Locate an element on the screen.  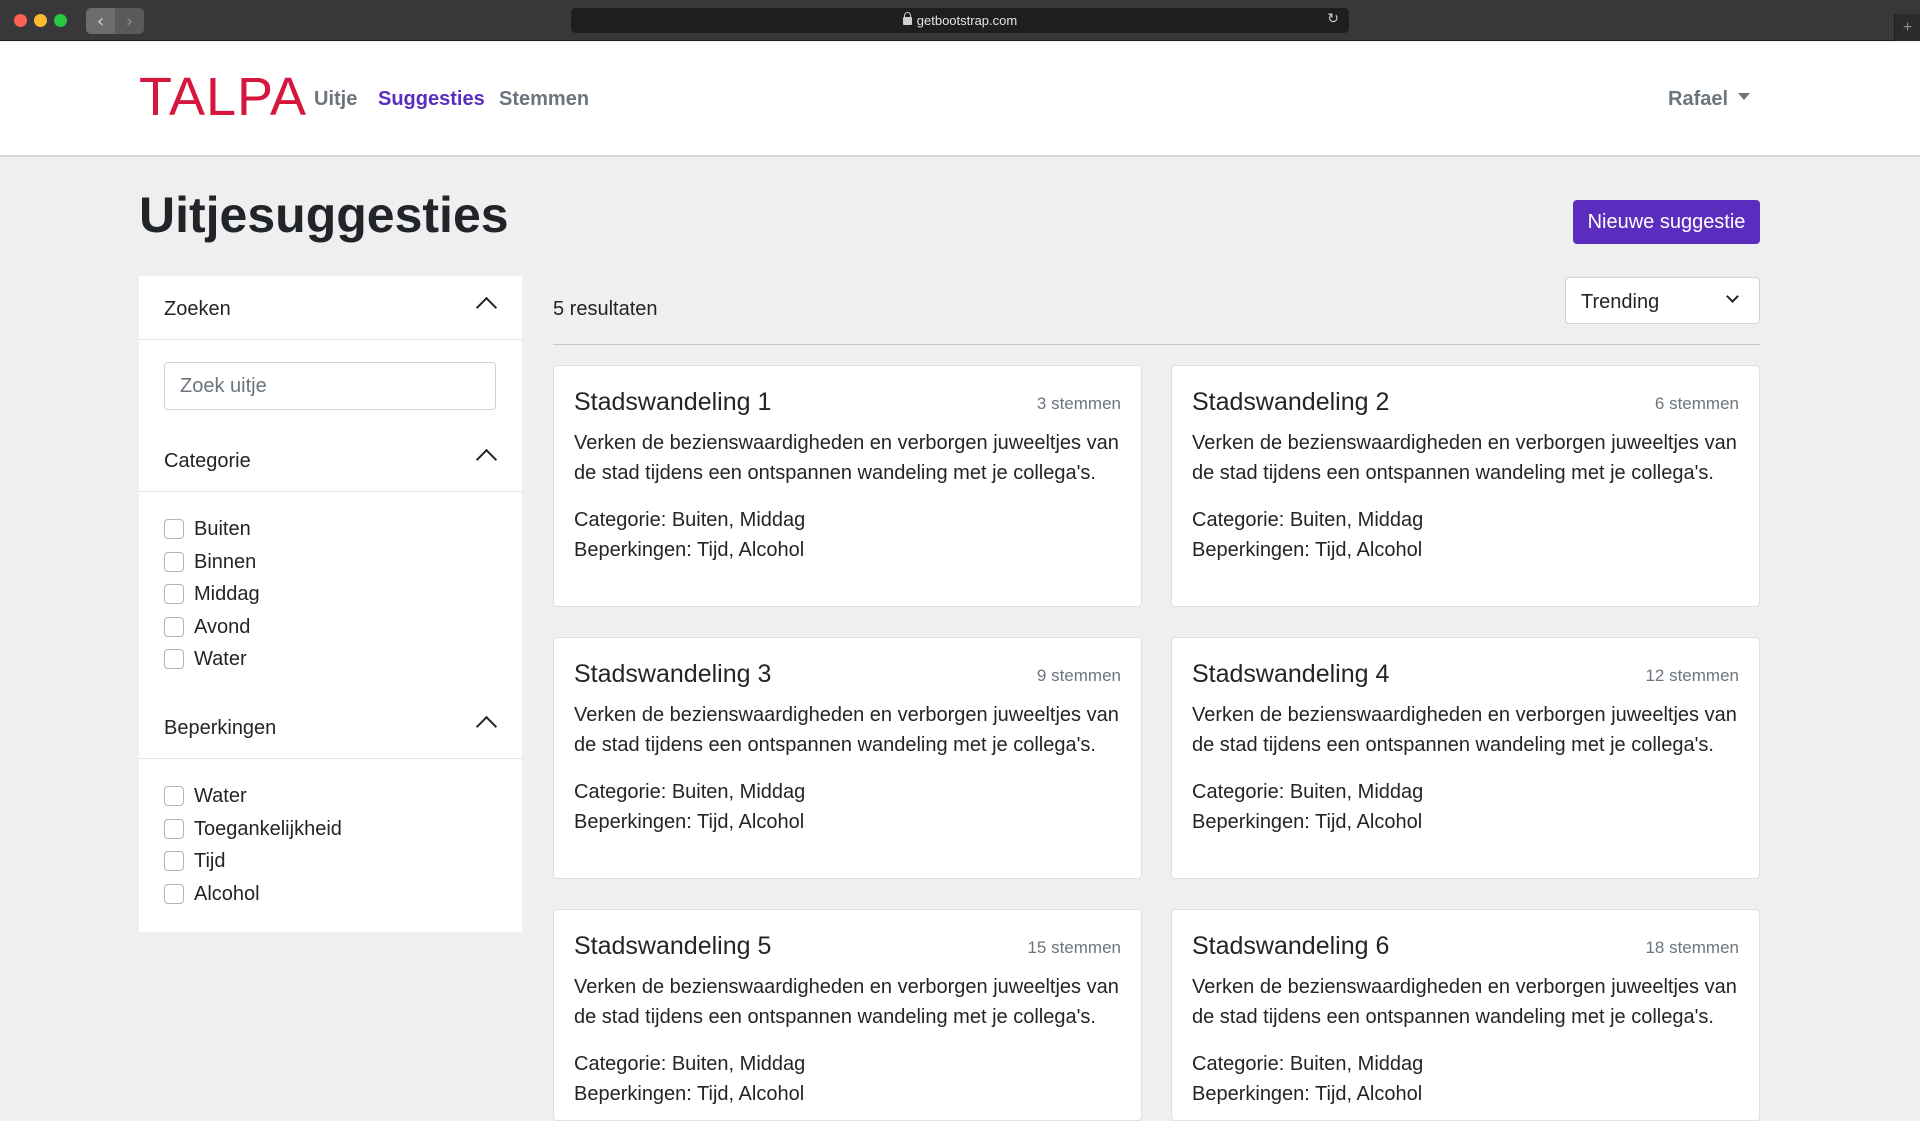
checkbox-label: Middag is located at coordinates (227, 593).